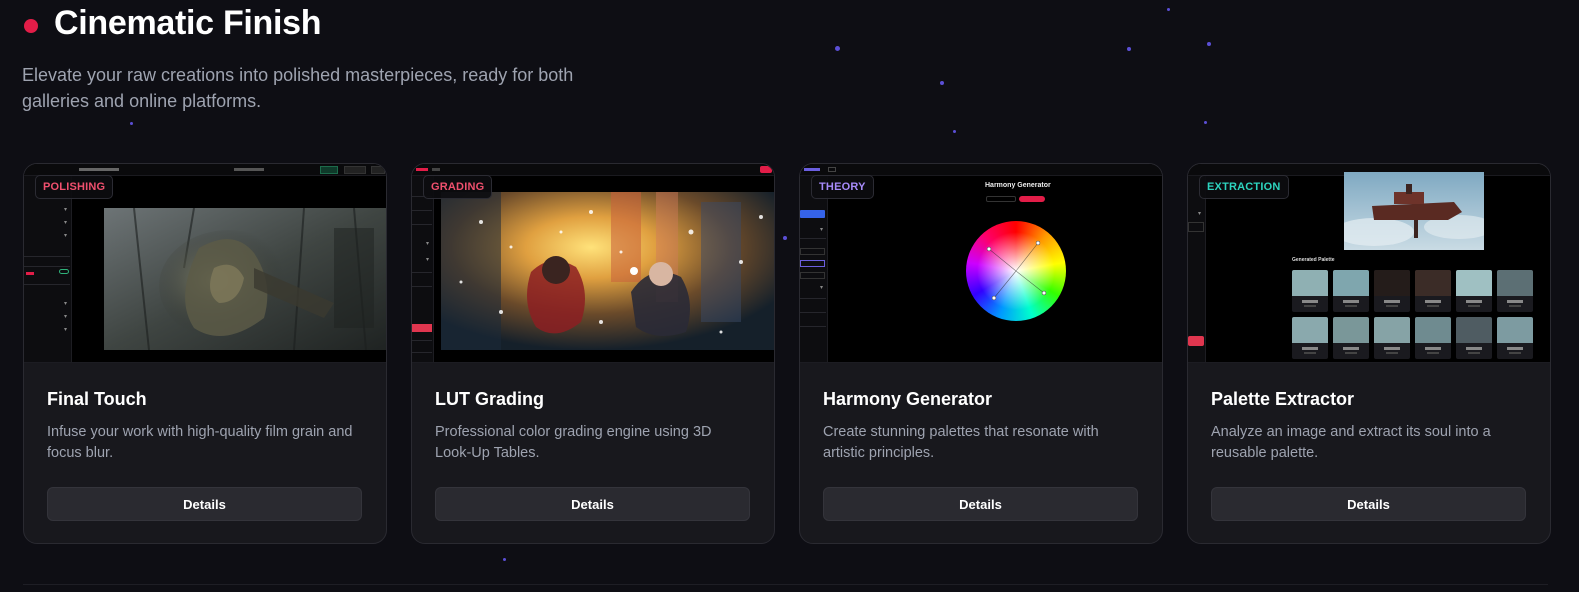  I want to click on card-preview-final-touch: ▾ ▾ ▾ ▾ ▾ ▾ POLISHING, so click(205, 263).